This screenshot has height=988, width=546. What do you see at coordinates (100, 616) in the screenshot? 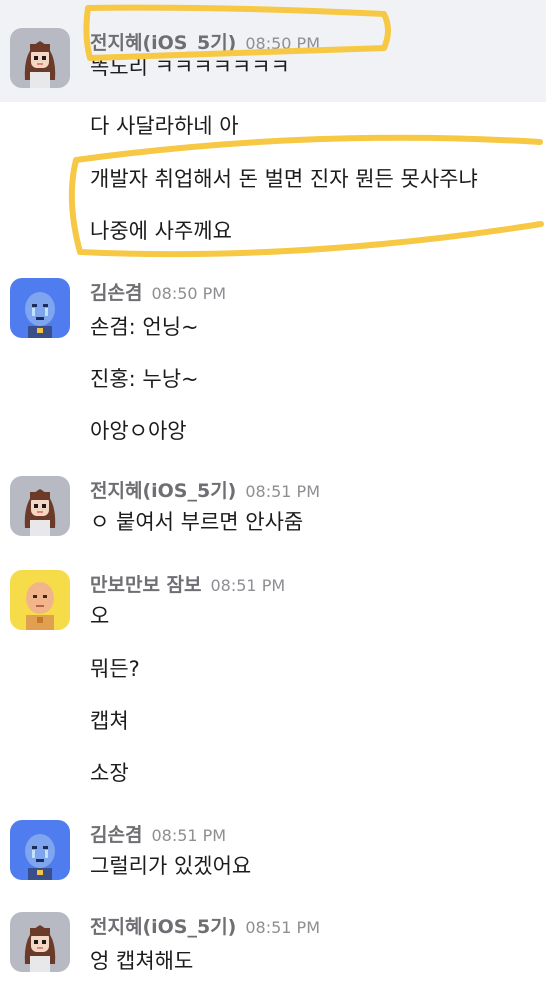
I see `message-text: 오` at bounding box center [100, 616].